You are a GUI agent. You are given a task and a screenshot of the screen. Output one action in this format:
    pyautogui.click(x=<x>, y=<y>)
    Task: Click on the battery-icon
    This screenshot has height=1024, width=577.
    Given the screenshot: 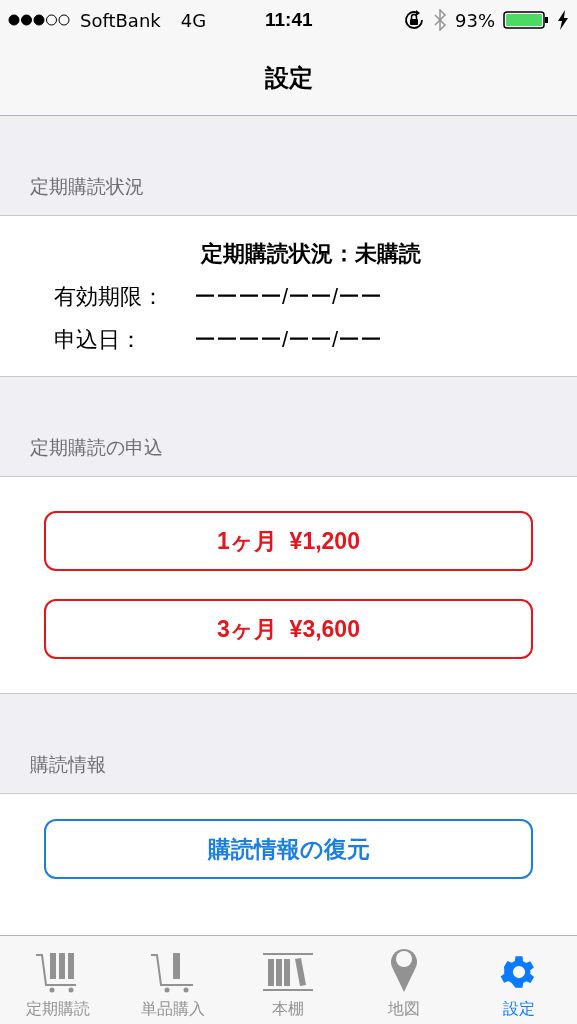 What is the action you would take?
    pyautogui.click(x=526, y=20)
    